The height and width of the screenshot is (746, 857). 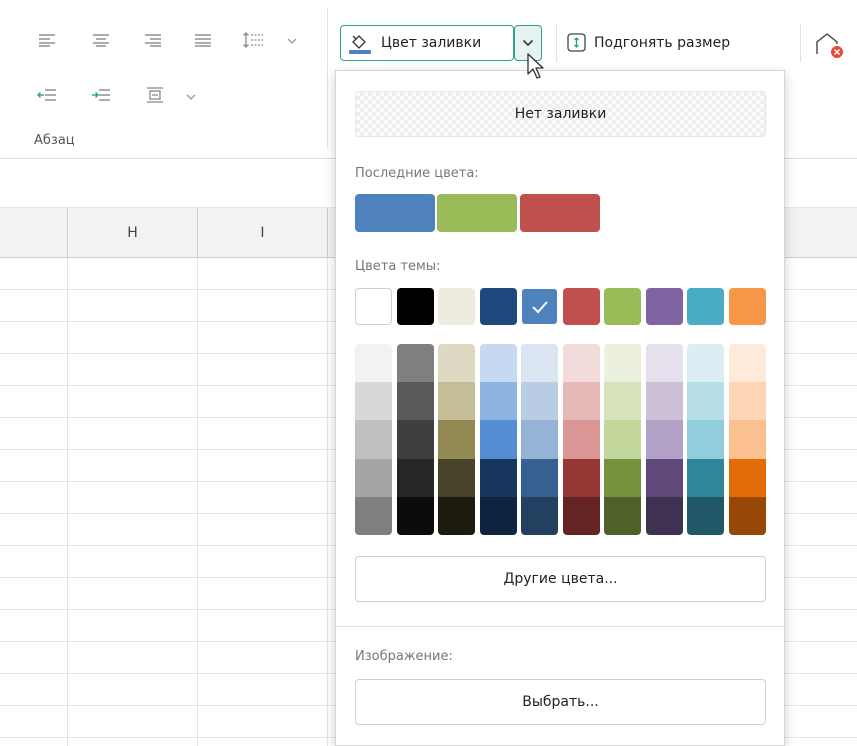 I want to click on no-fill-button: Нет заливки, so click(x=560, y=114).